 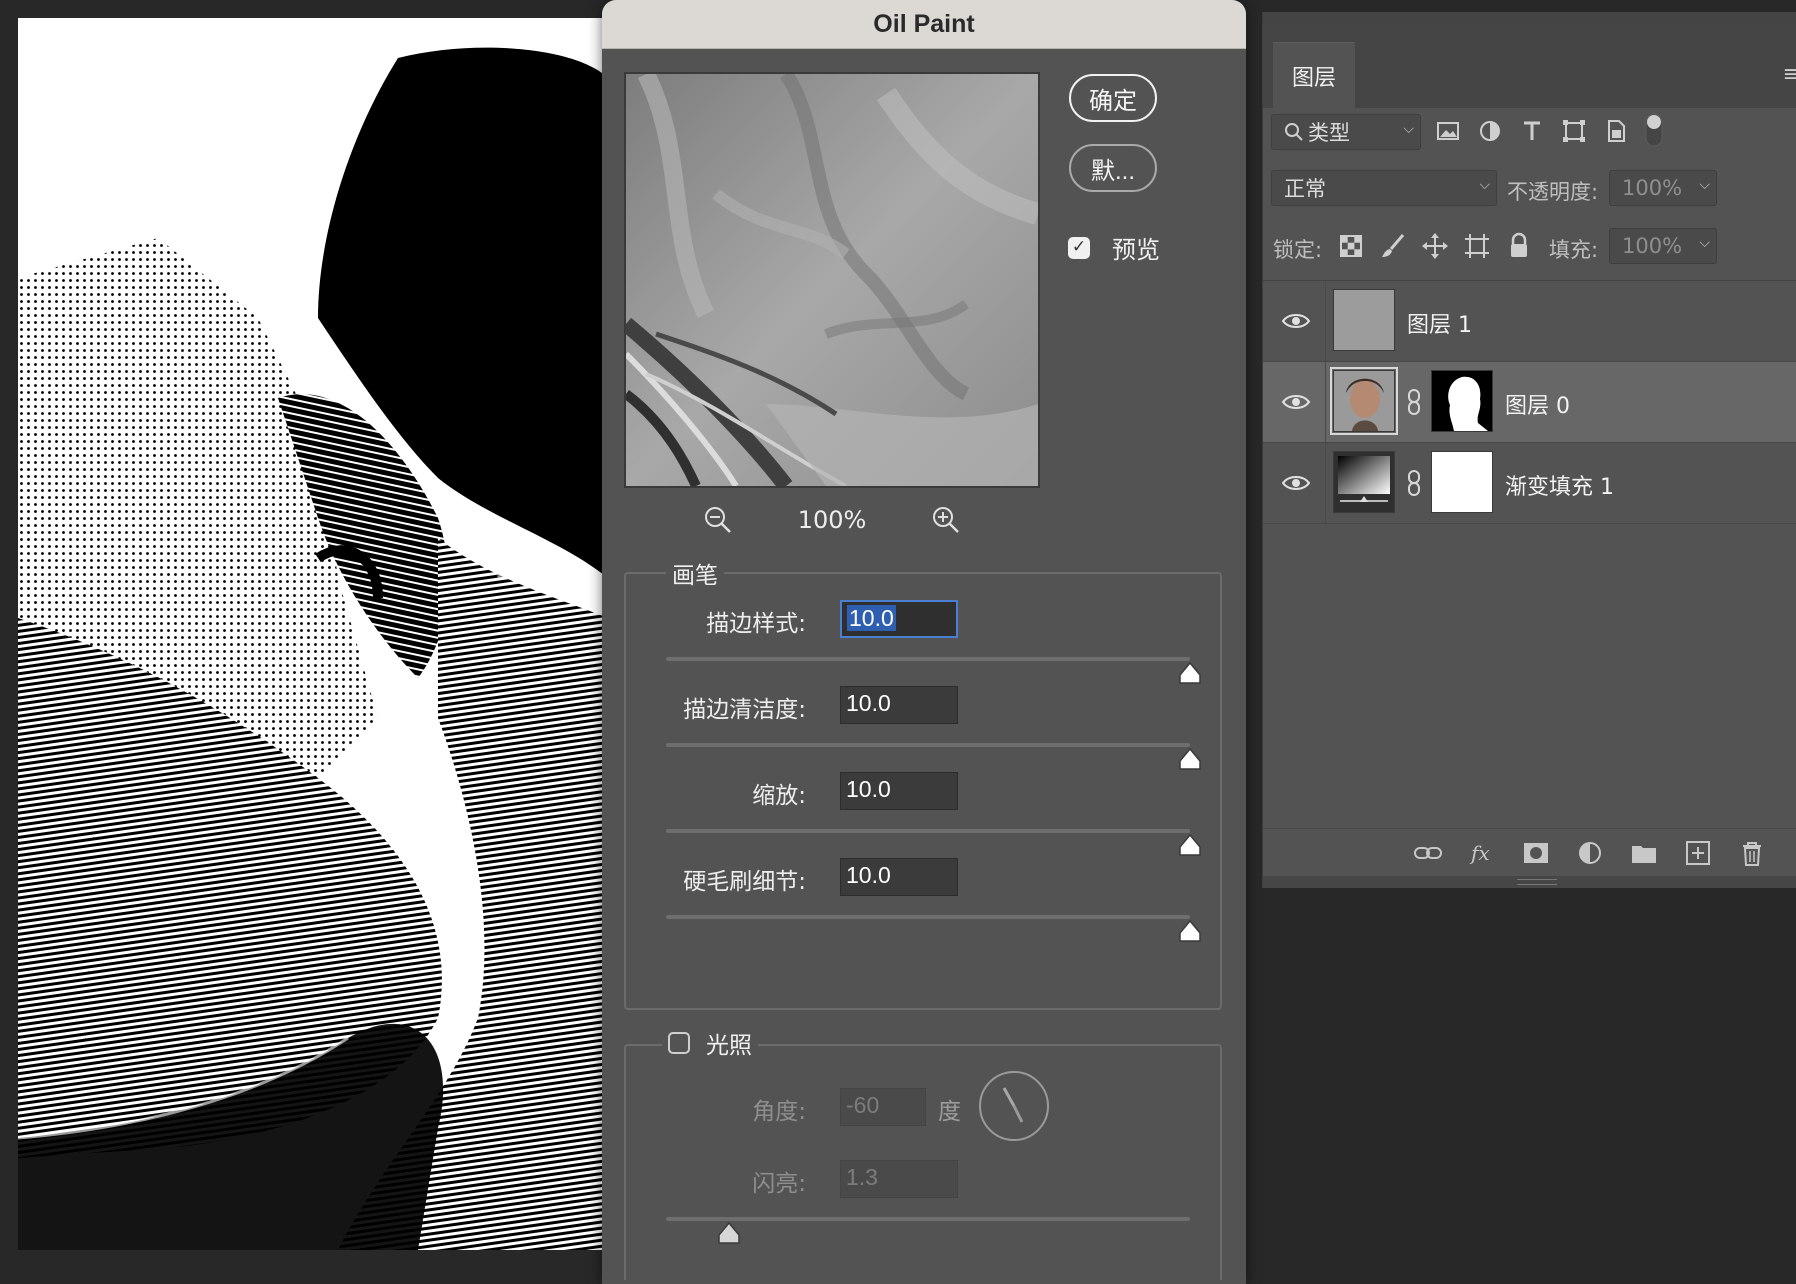 What do you see at coordinates (744, 710) in the screenshot?
I see `stroke-cleanliness-label: 描边清洁度:` at bounding box center [744, 710].